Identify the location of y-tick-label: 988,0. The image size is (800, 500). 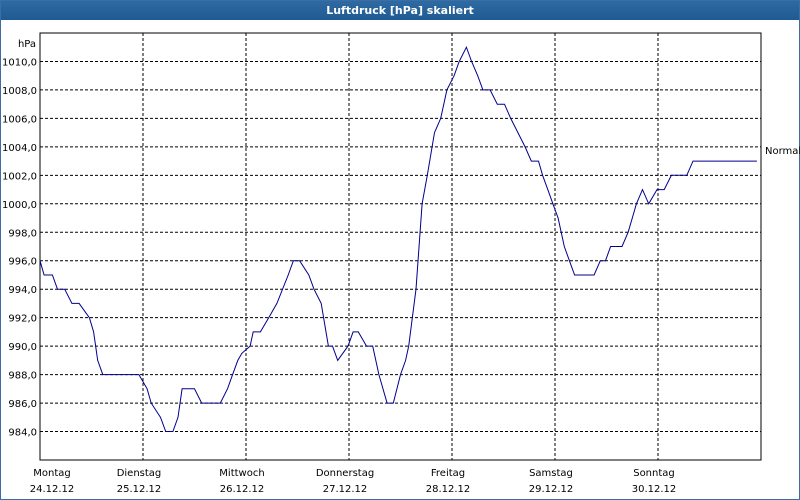
(22, 376).